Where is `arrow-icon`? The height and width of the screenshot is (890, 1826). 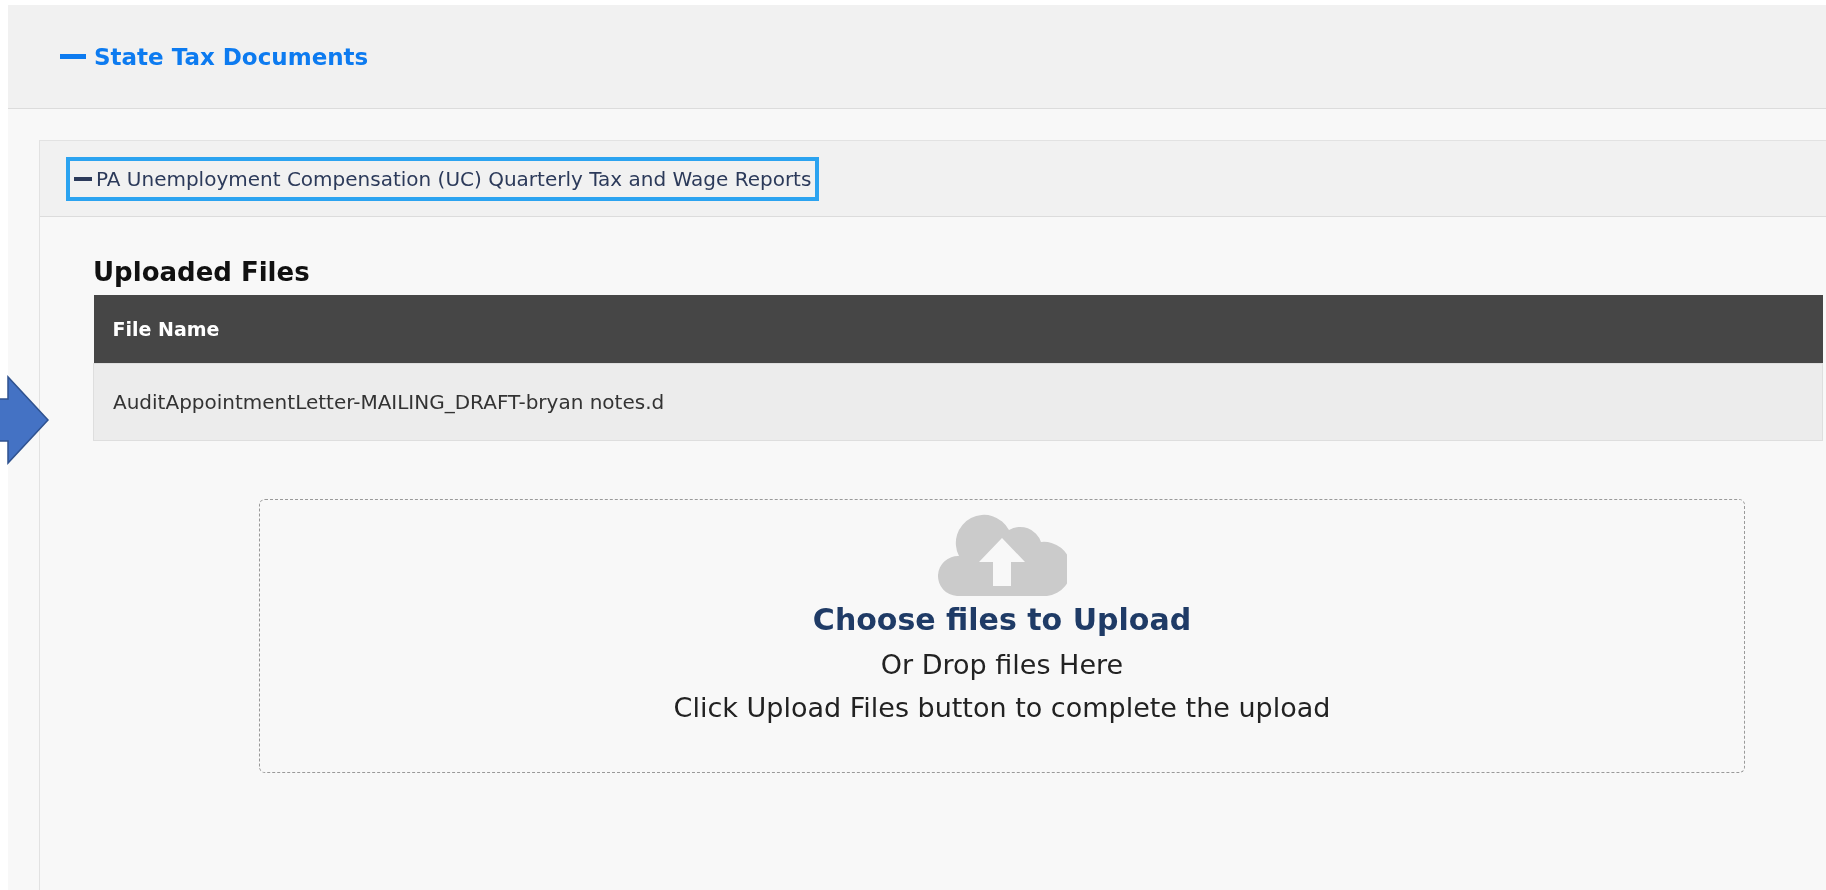
arrow-icon is located at coordinates (25, 420).